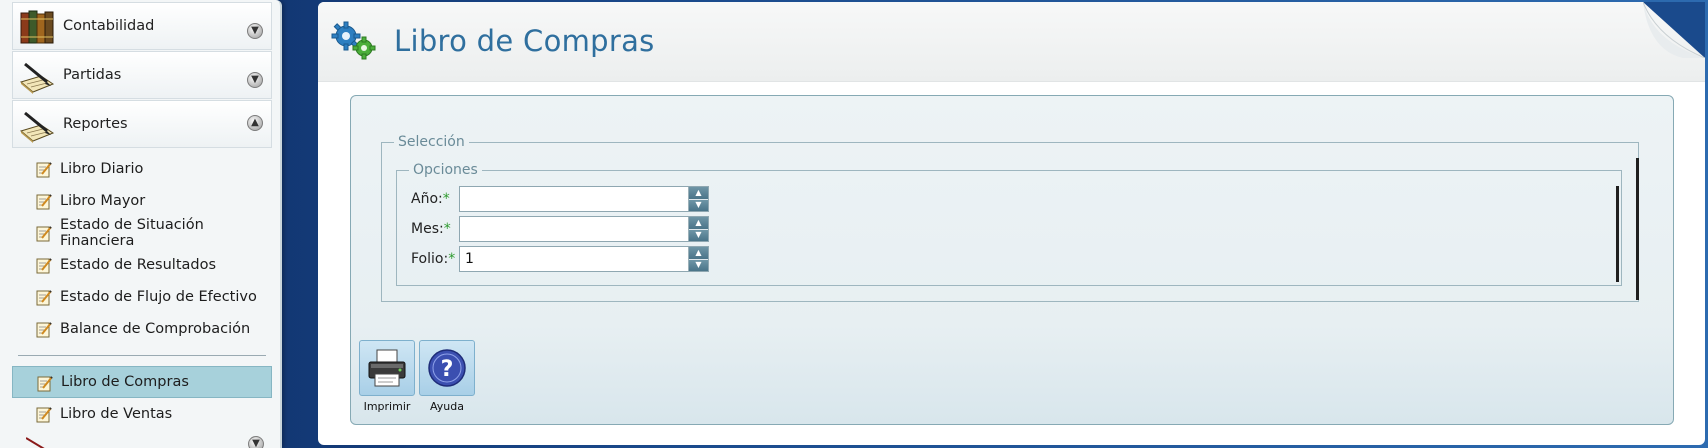 This screenshot has width=1708, height=448. Describe the element at coordinates (138, 265) in the screenshot. I see `menu-item-label: Estado de Resultados` at that location.